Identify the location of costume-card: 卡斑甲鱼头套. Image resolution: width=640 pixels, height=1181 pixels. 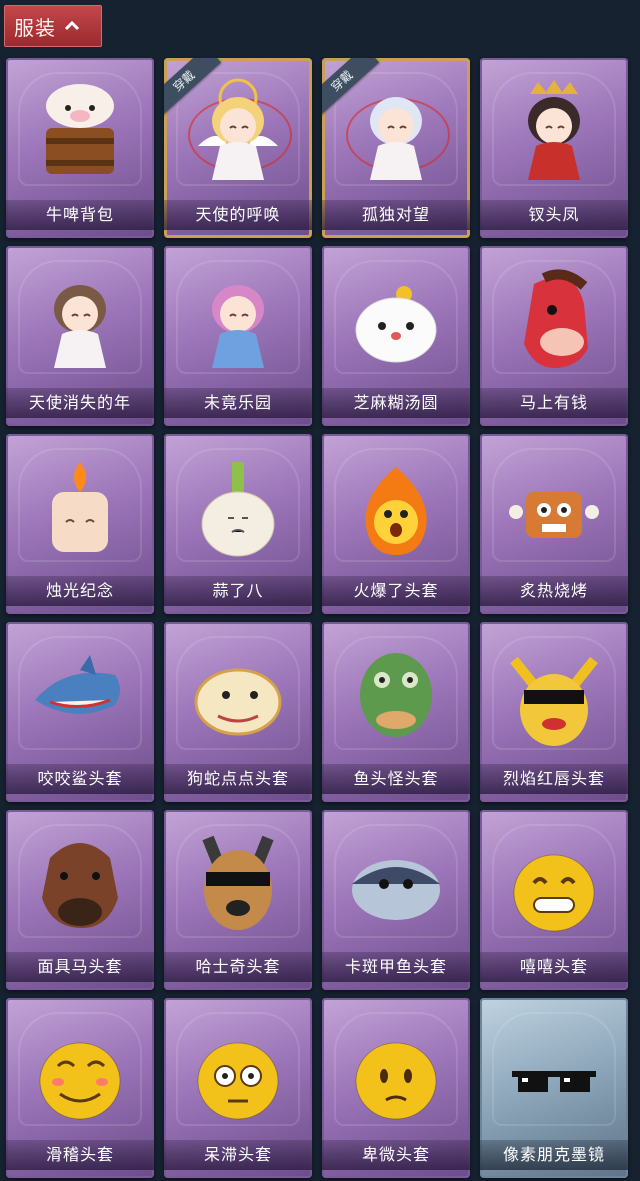
(396, 900).